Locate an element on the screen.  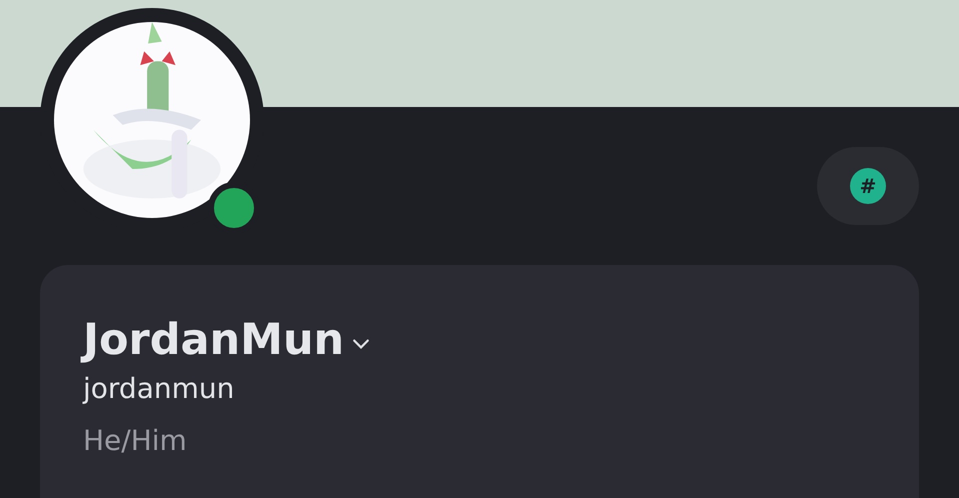
chevron-down-icon is located at coordinates (361, 344).